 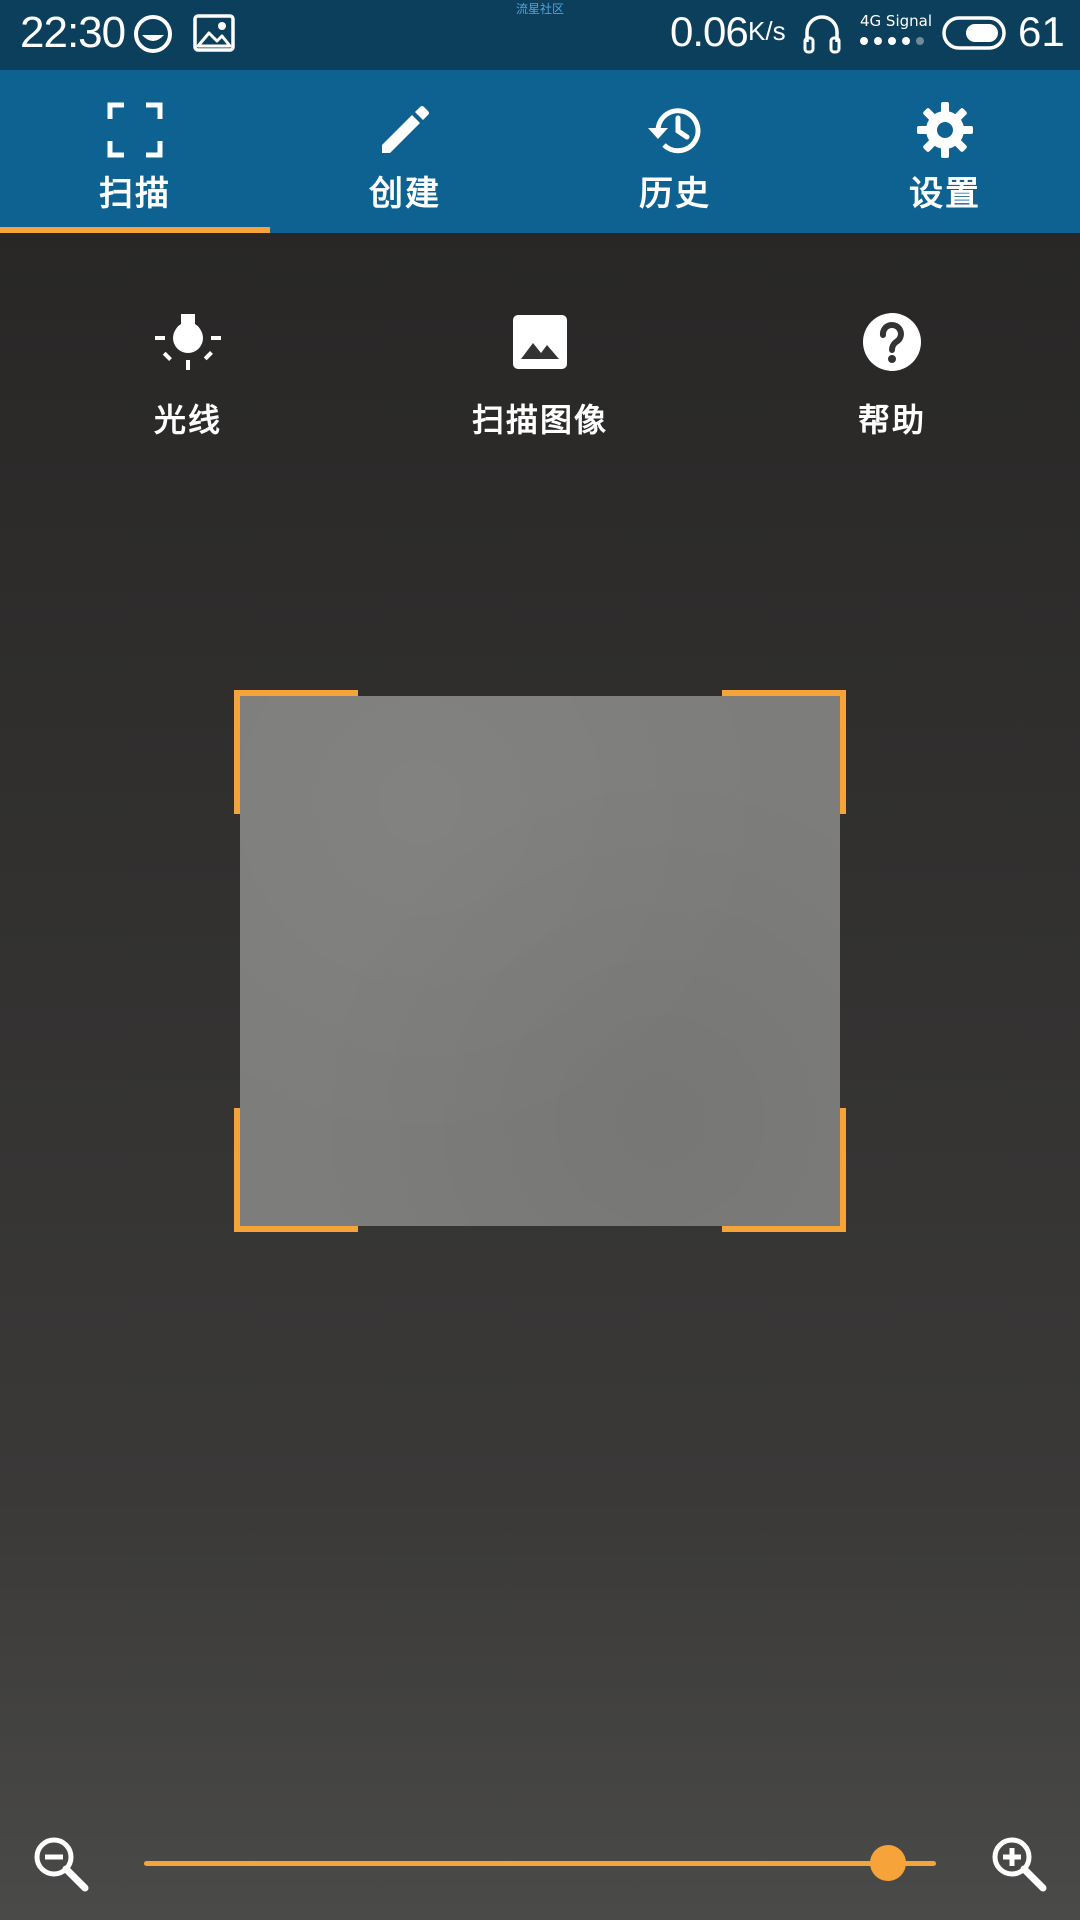 I want to click on zoom-slider-track, so click(x=540, y=1863).